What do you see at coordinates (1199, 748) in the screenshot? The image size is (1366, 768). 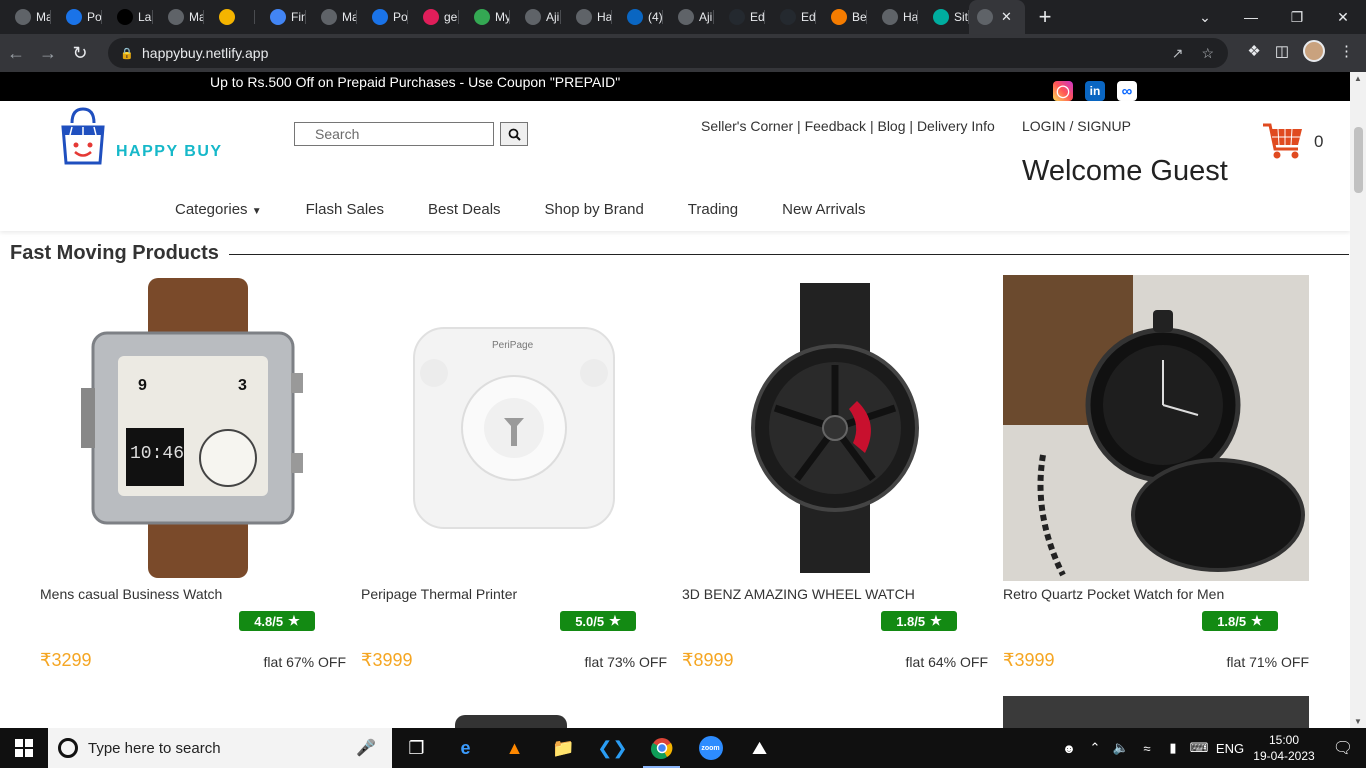 I see `keyboard-icon: ⌨` at bounding box center [1199, 748].